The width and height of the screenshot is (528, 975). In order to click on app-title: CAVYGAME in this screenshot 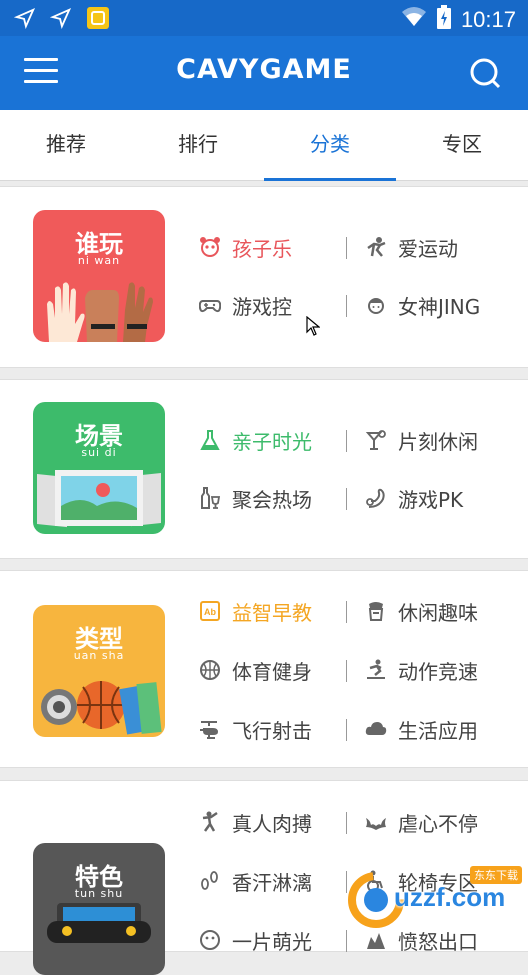, I will do `click(264, 69)`.